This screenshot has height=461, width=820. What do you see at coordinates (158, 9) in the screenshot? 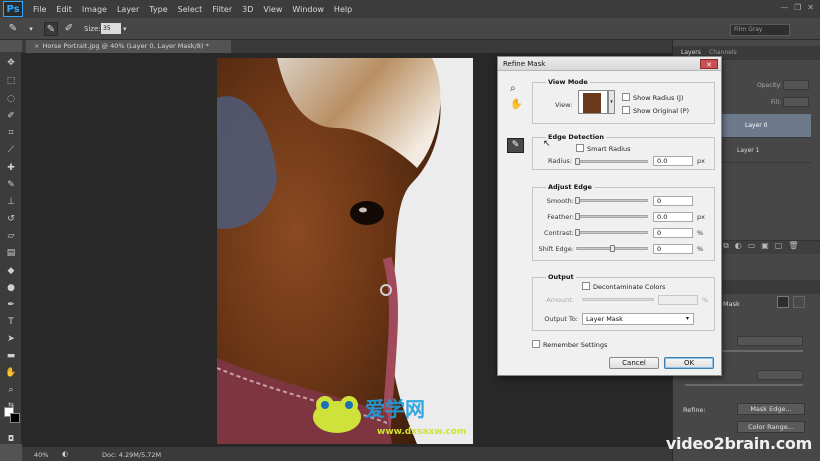
I see `menu-type: Type` at bounding box center [158, 9].